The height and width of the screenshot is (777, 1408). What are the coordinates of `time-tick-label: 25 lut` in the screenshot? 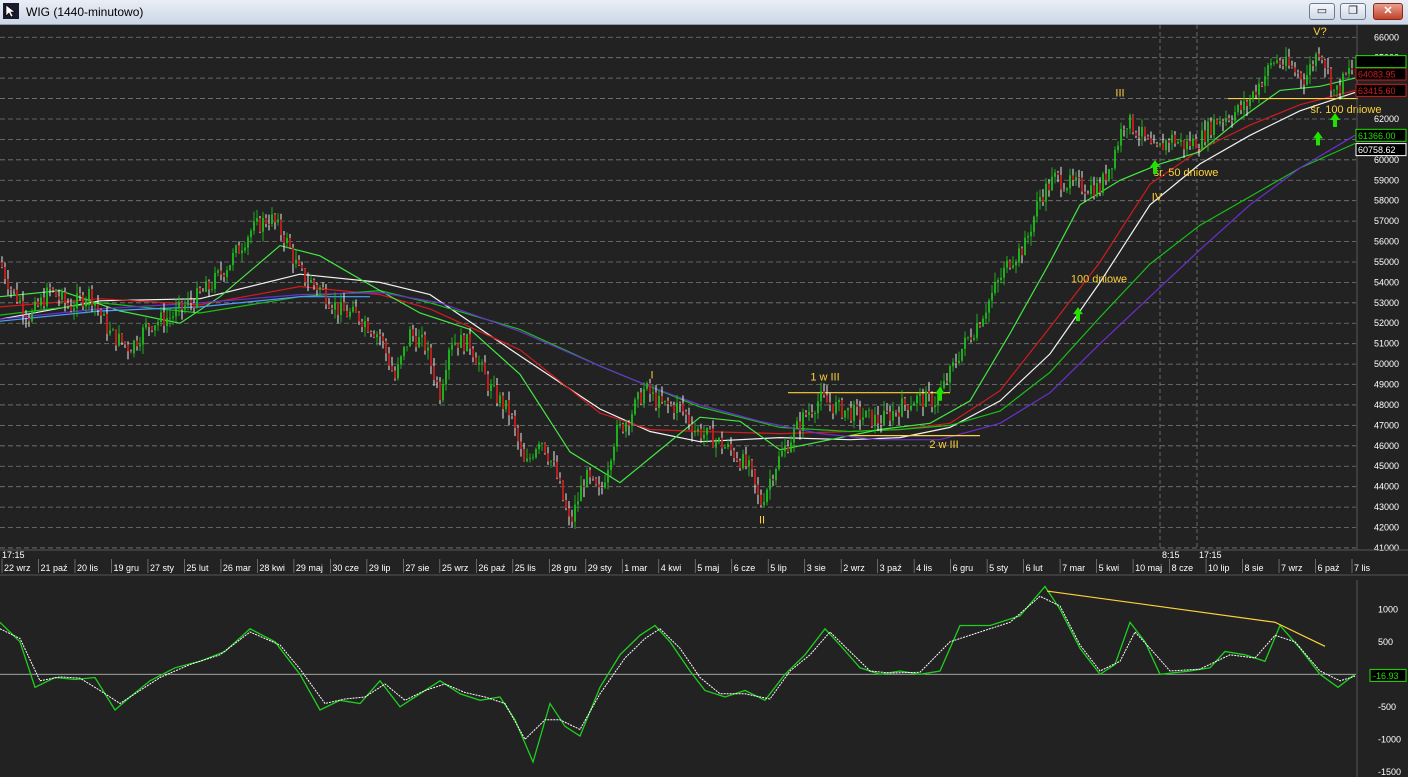 It's located at (197, 568).